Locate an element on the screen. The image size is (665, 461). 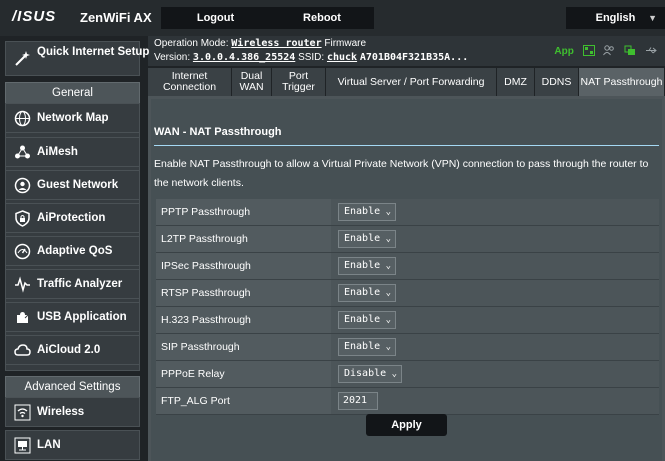
setting-label: PPTP Passthrough is located at coordinates (243, 212).